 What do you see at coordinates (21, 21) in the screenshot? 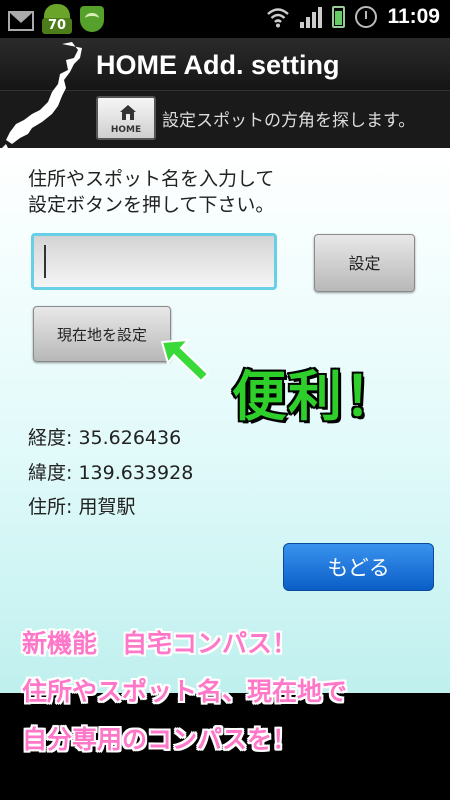
I see `mail-icon` at bounding box center [21, 21].